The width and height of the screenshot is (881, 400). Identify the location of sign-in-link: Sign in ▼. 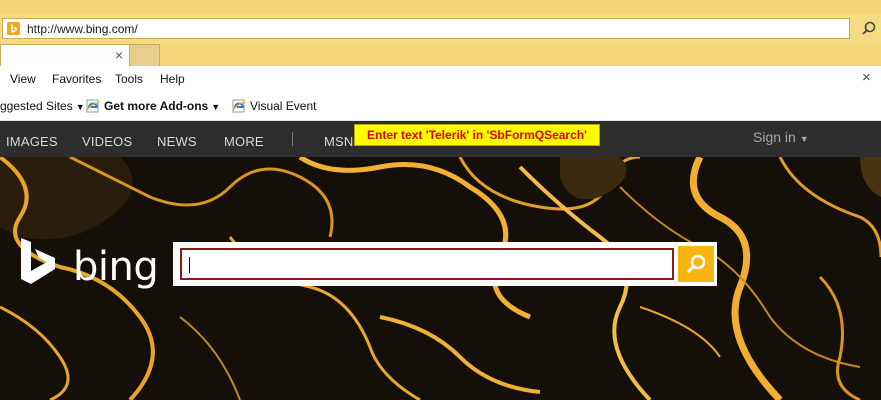
(781, 137).